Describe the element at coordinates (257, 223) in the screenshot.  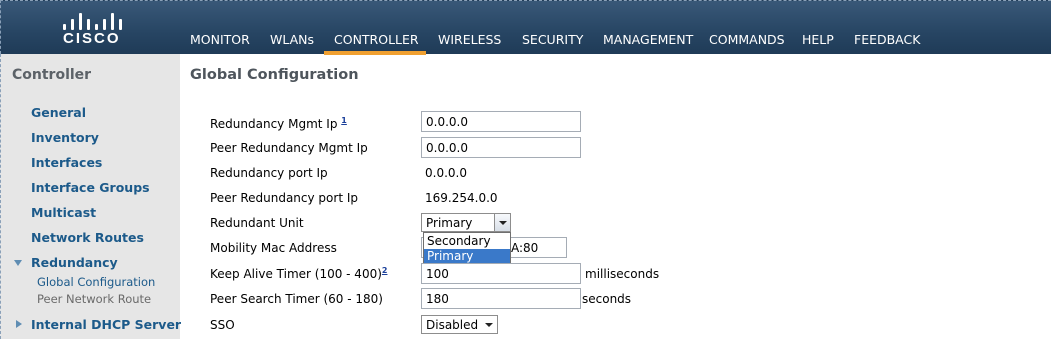
I see `redundant-unit-label: Redundant Unit` at that location.